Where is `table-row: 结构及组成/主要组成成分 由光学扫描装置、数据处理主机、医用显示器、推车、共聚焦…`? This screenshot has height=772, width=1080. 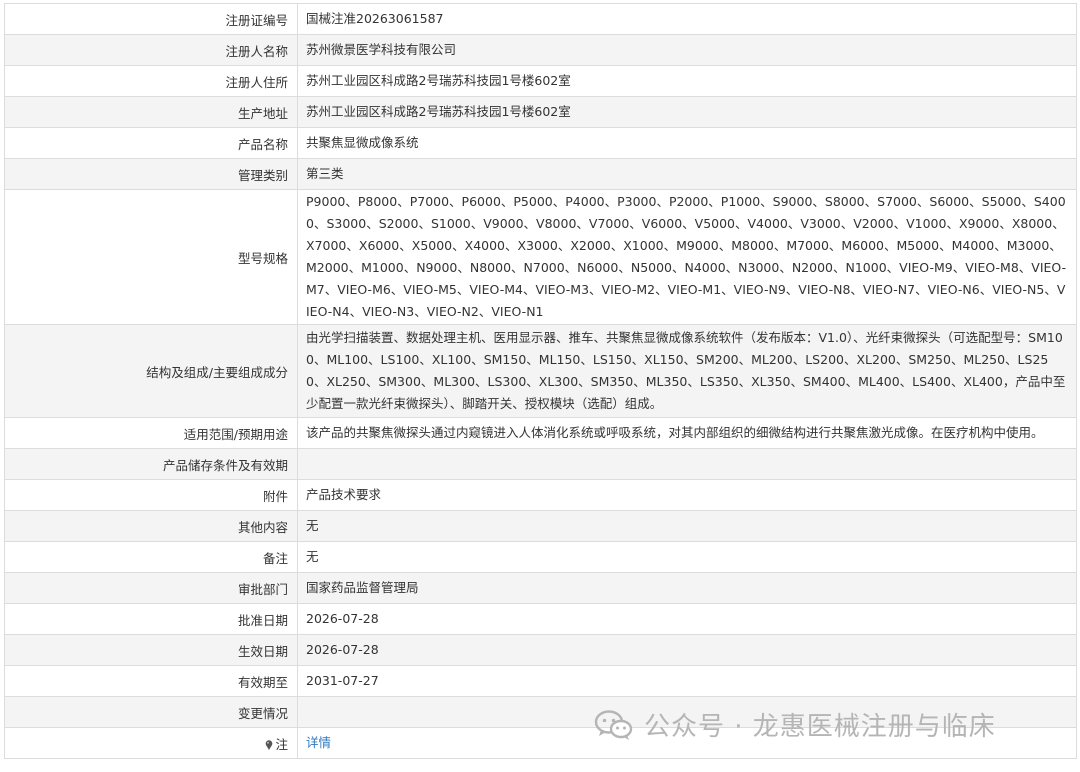
table-row: 结构及组成/主要组成成分 由光学扫描装置、数据处理主机、医用显示器、推车、共聚焦… is located at coordinates (540, 371).